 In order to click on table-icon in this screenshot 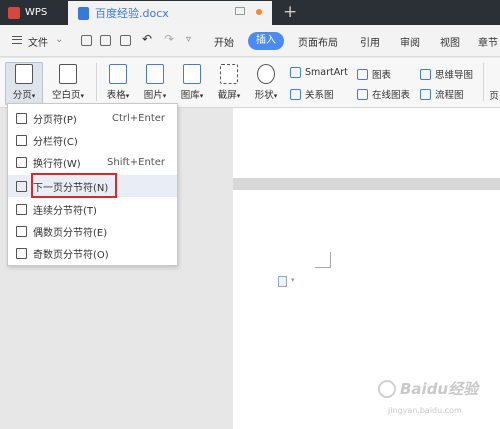, I will do `click(118, 74)`.